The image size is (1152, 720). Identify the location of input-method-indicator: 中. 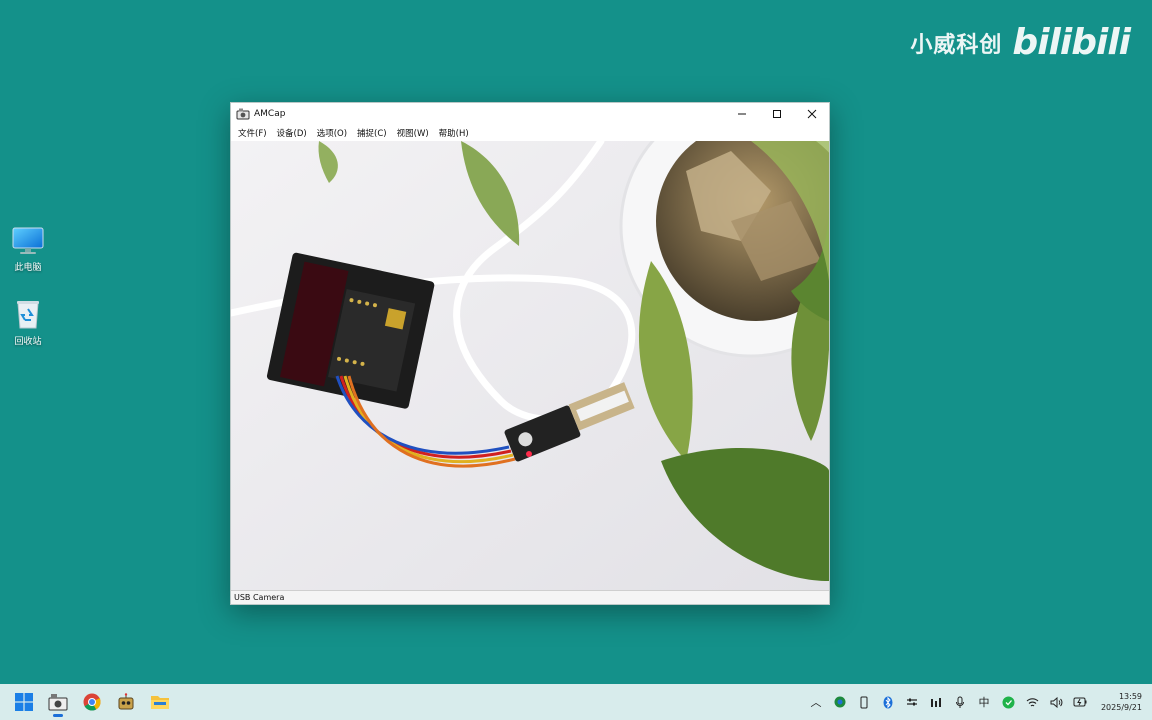
(984, 702).